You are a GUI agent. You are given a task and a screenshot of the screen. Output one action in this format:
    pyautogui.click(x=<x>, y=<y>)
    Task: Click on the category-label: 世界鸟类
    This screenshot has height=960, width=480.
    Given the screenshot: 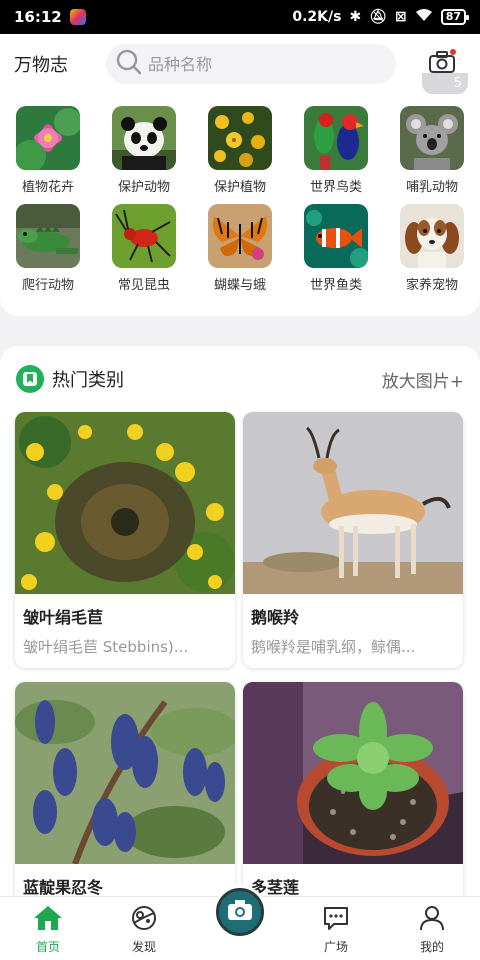 What is the action you would take?
    pyautogui.click(x=335, y=187)
    